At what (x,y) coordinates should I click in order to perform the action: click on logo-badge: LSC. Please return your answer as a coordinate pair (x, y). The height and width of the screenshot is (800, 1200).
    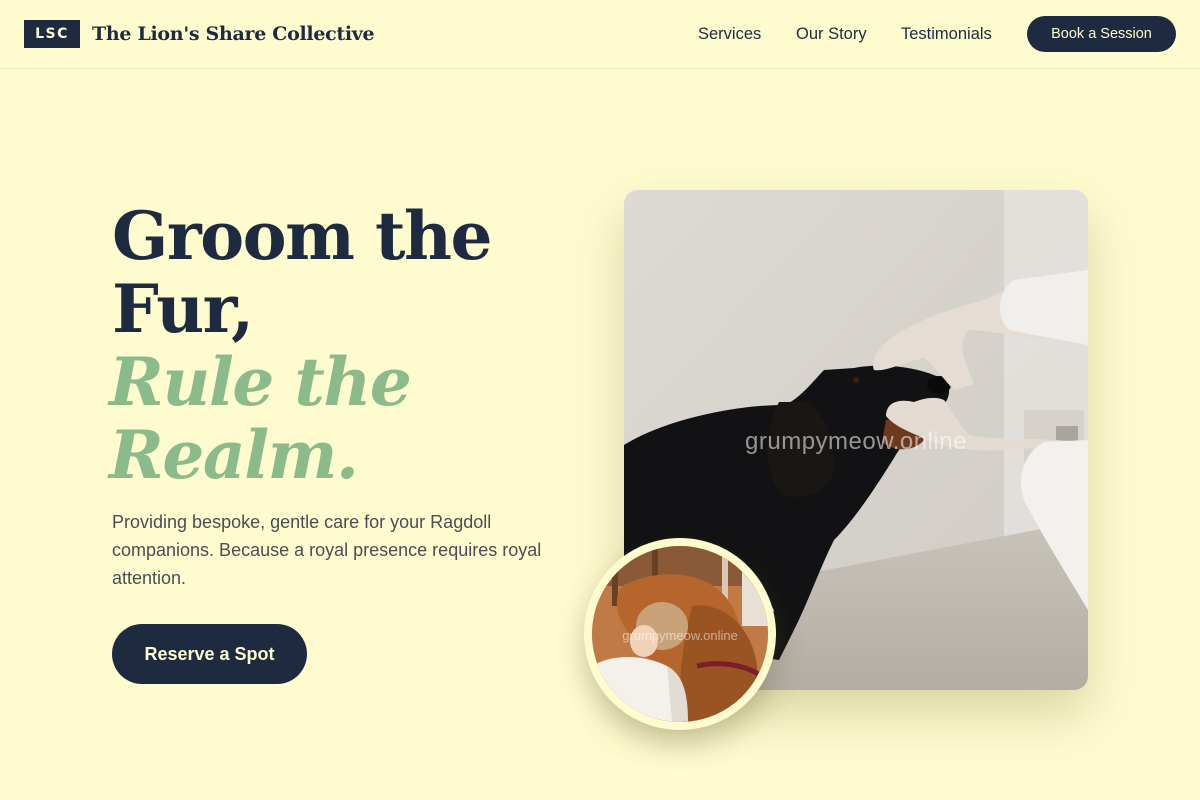
    Looking at the image, I should click on (52, 34).